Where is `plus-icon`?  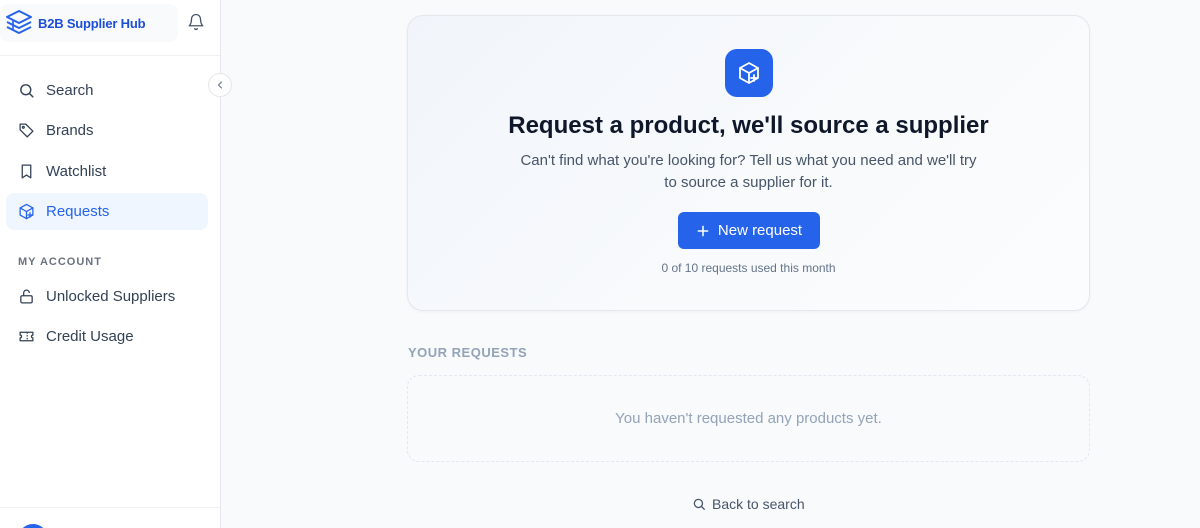
plus-icon is located at coordinates (703, 231).